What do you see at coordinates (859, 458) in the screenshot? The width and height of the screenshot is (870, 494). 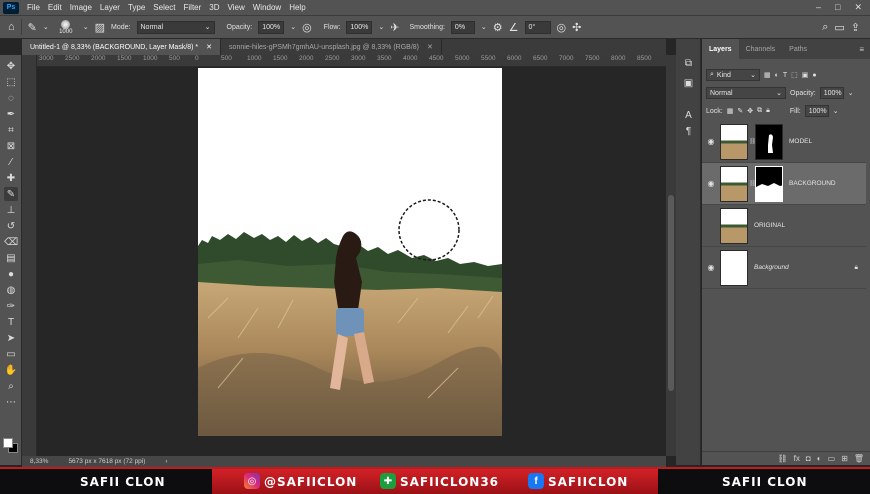 I see `trash-icon: 🗑︎` at bounding box center [859, 458].